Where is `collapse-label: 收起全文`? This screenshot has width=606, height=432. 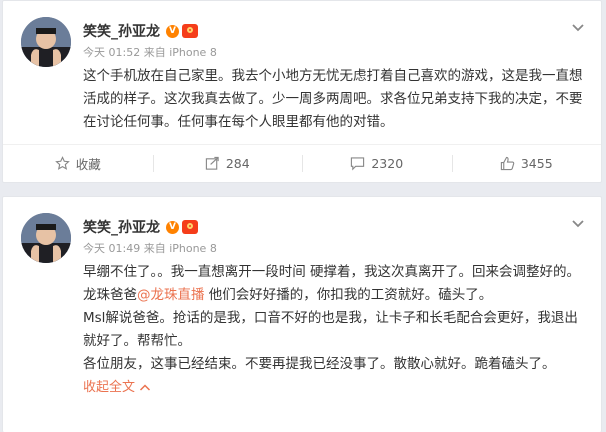 collapse-label: 收起全文 is located at coordinates (109, 387).